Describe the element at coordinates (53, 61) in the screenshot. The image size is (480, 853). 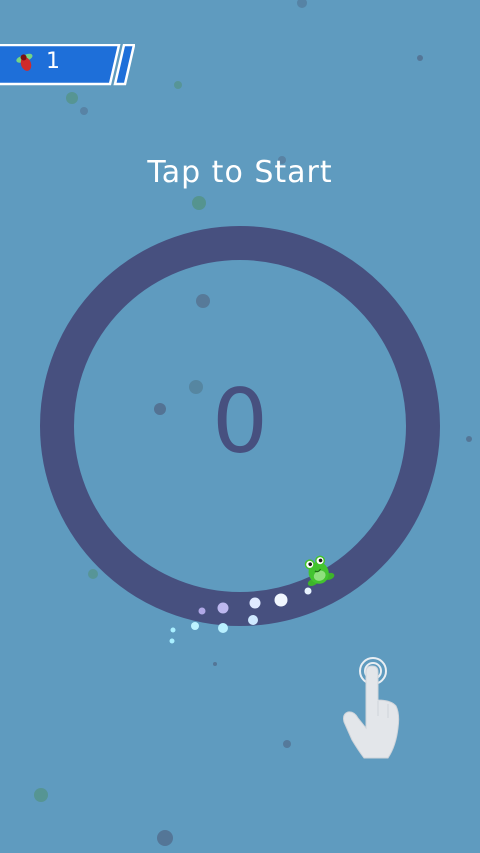
I see `fly-count: 1` at that location.